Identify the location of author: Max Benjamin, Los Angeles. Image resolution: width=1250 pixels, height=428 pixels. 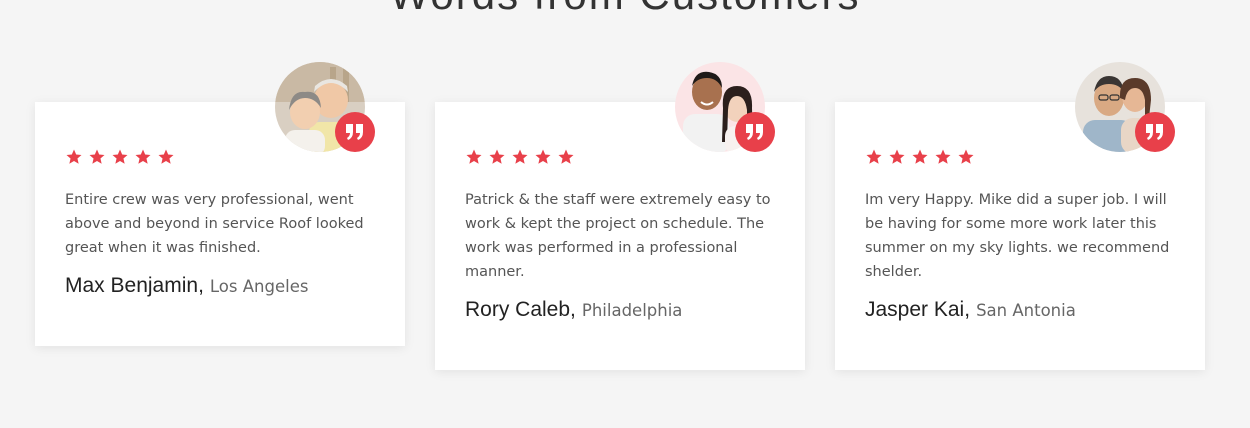
(220, 286).